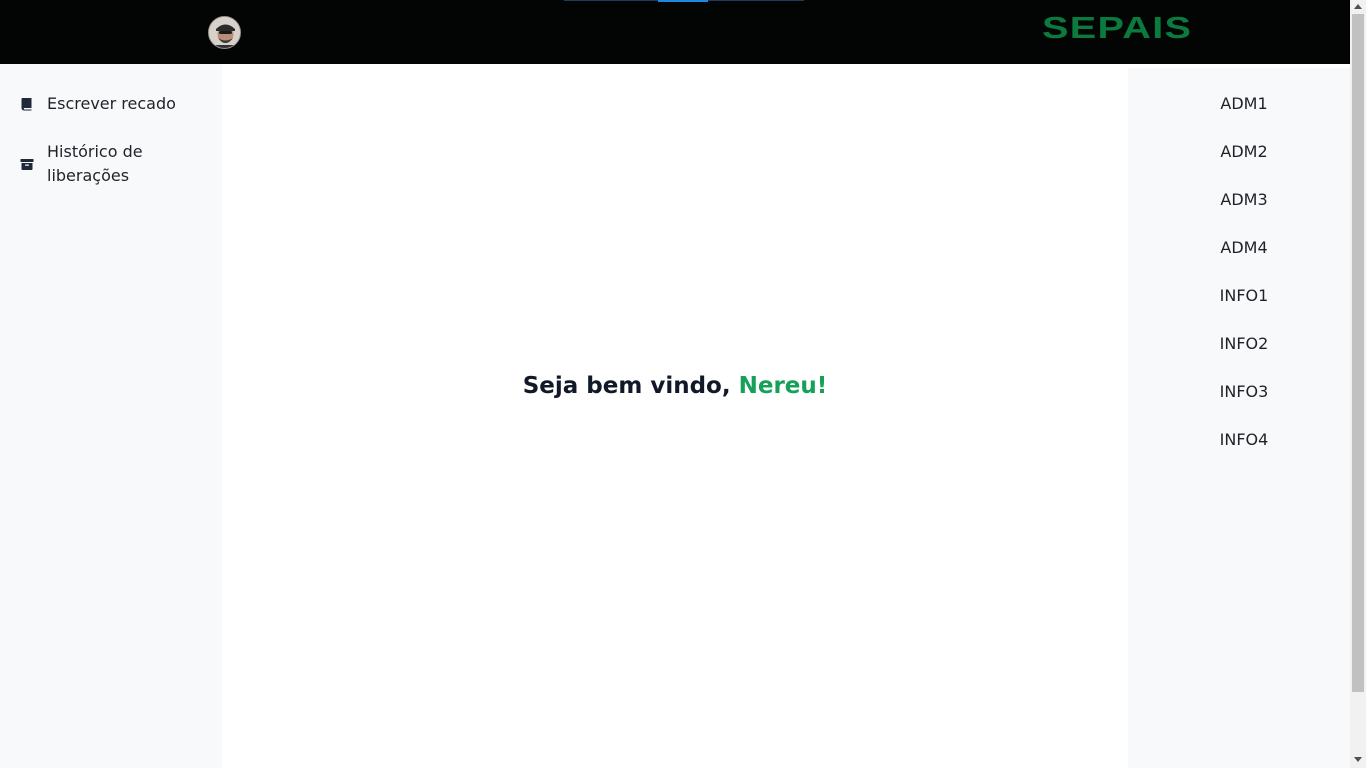  I want to click on avatar-photo, so click(224, 32).